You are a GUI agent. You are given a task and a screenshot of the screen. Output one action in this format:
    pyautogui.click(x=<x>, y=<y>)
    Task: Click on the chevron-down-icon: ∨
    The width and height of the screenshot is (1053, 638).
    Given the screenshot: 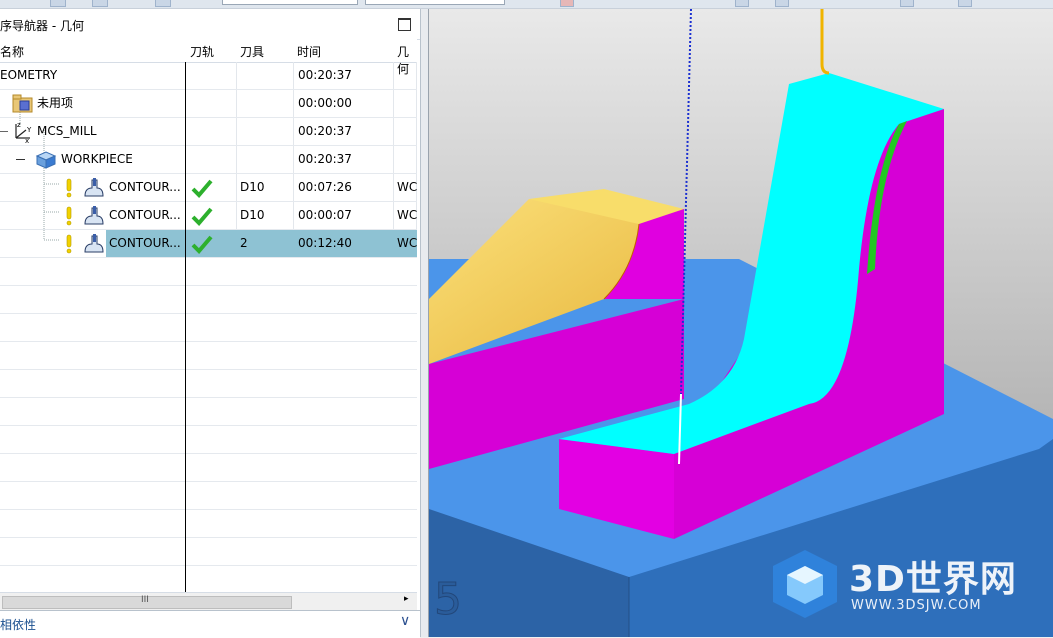 What is the action you would take?
    pyautogui.click(x=405, y=621)
    